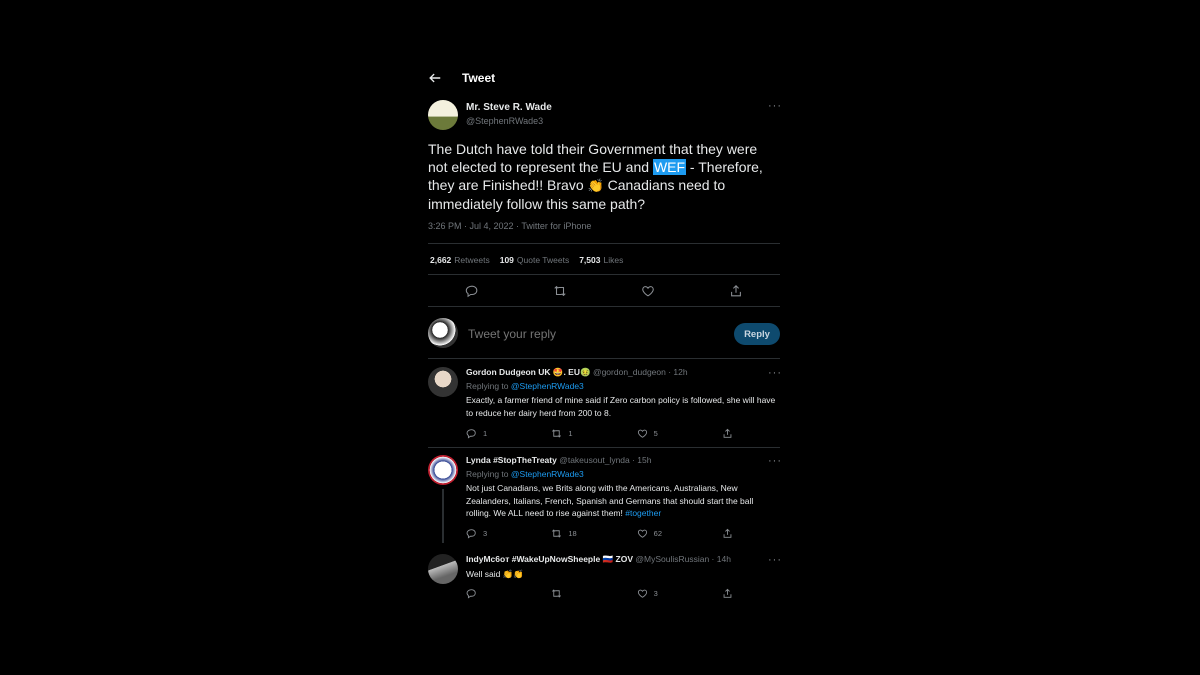  What do you see at coordinates (472, 260) in the screenshot?
I see `retweets-label: Retweets` at bounding box center [472, 260].